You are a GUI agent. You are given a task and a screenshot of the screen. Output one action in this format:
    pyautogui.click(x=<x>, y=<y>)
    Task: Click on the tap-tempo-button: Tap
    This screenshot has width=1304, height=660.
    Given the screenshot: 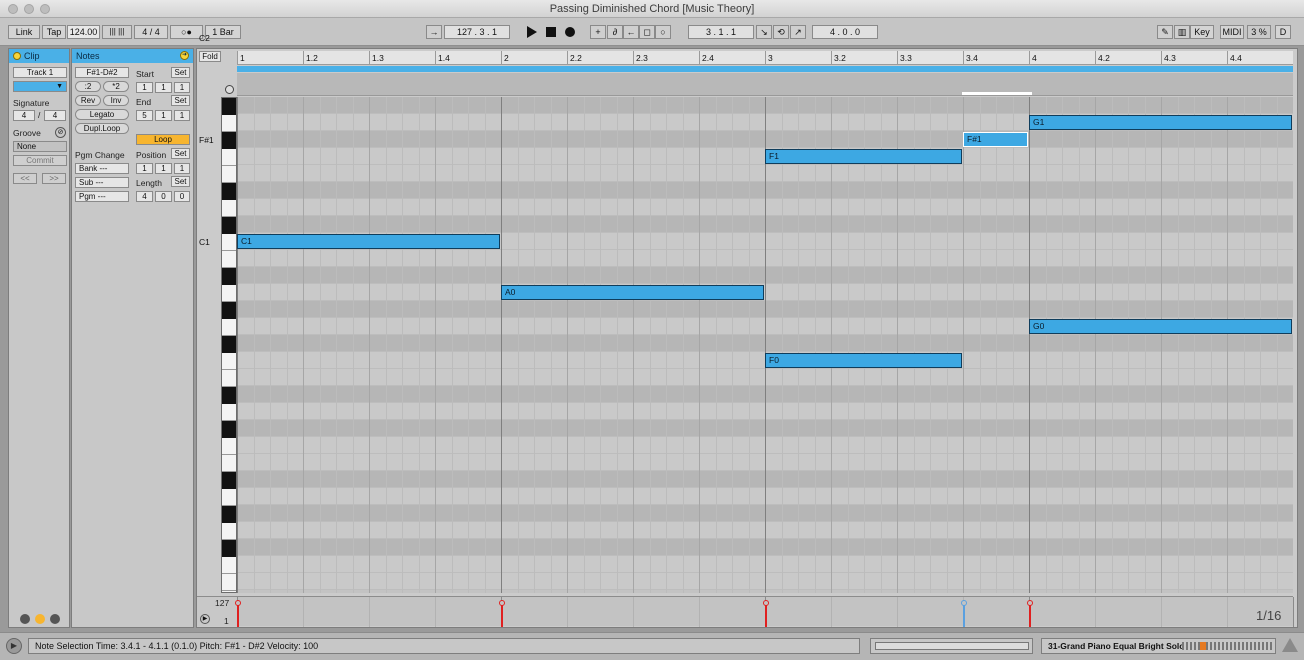 What is the action you would take?
    pyautogui.click(x=54, y=32)
    